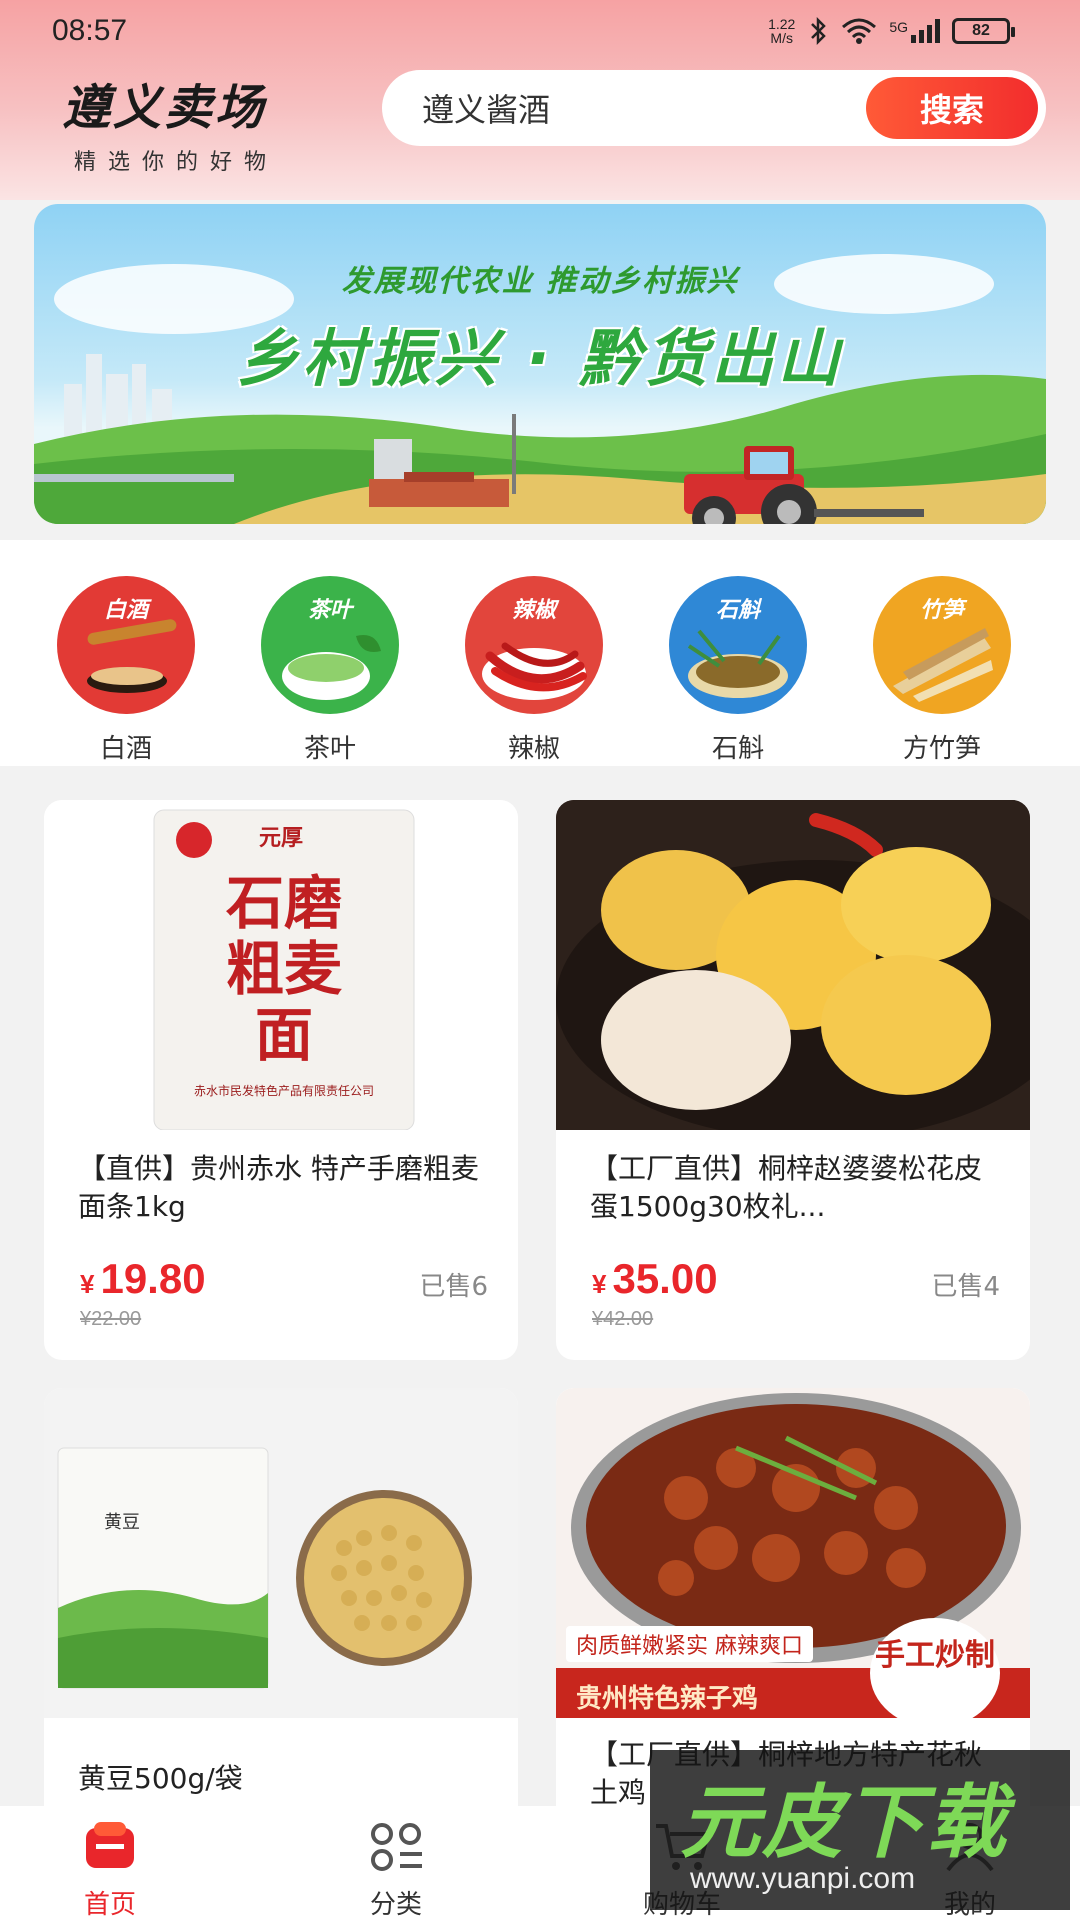 The height and width of the screenshot is (1920, 1080). I want to click on network-type: 5G, so click(898, 27).